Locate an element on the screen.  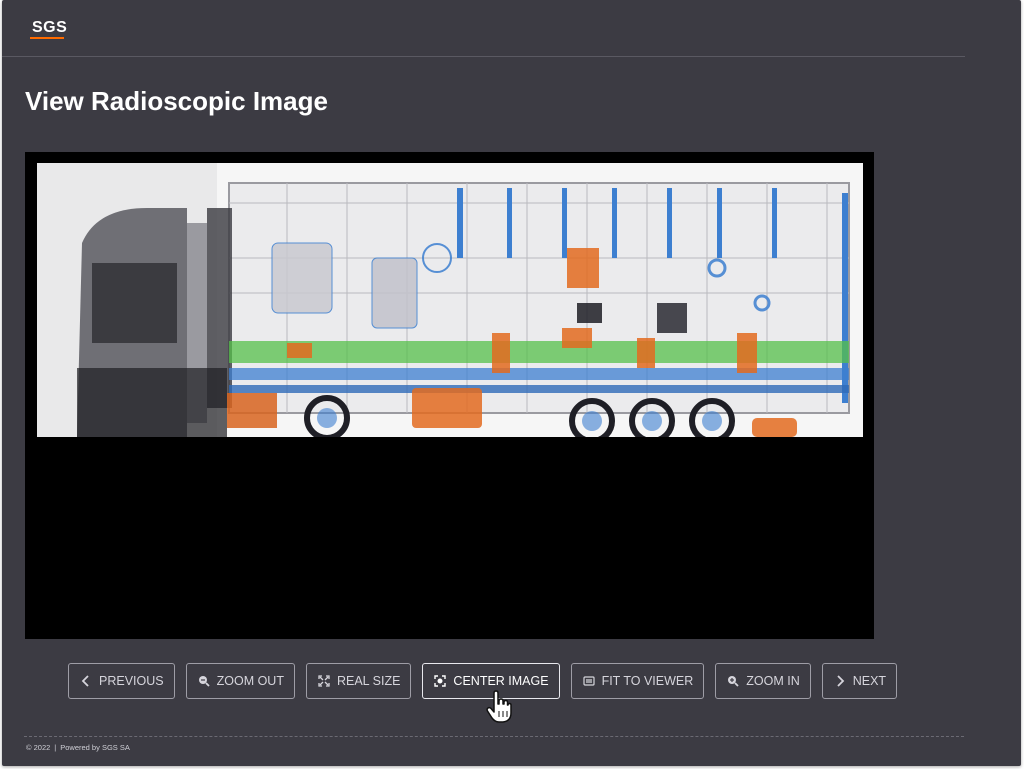
hand-pointer-icon is located at coordinates (499, 709).